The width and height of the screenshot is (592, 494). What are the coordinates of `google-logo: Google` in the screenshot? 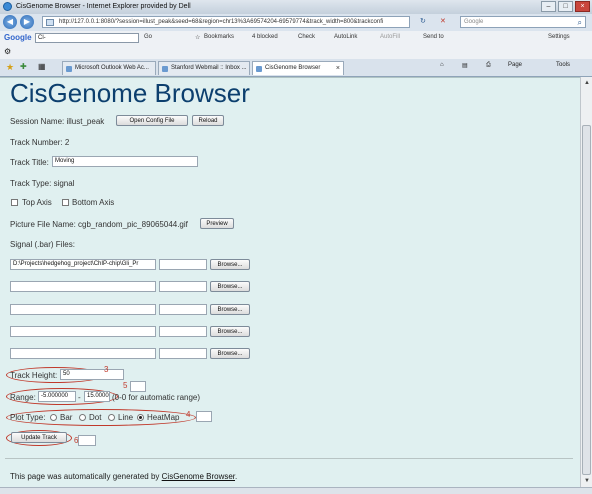 It's located at (18, 37).